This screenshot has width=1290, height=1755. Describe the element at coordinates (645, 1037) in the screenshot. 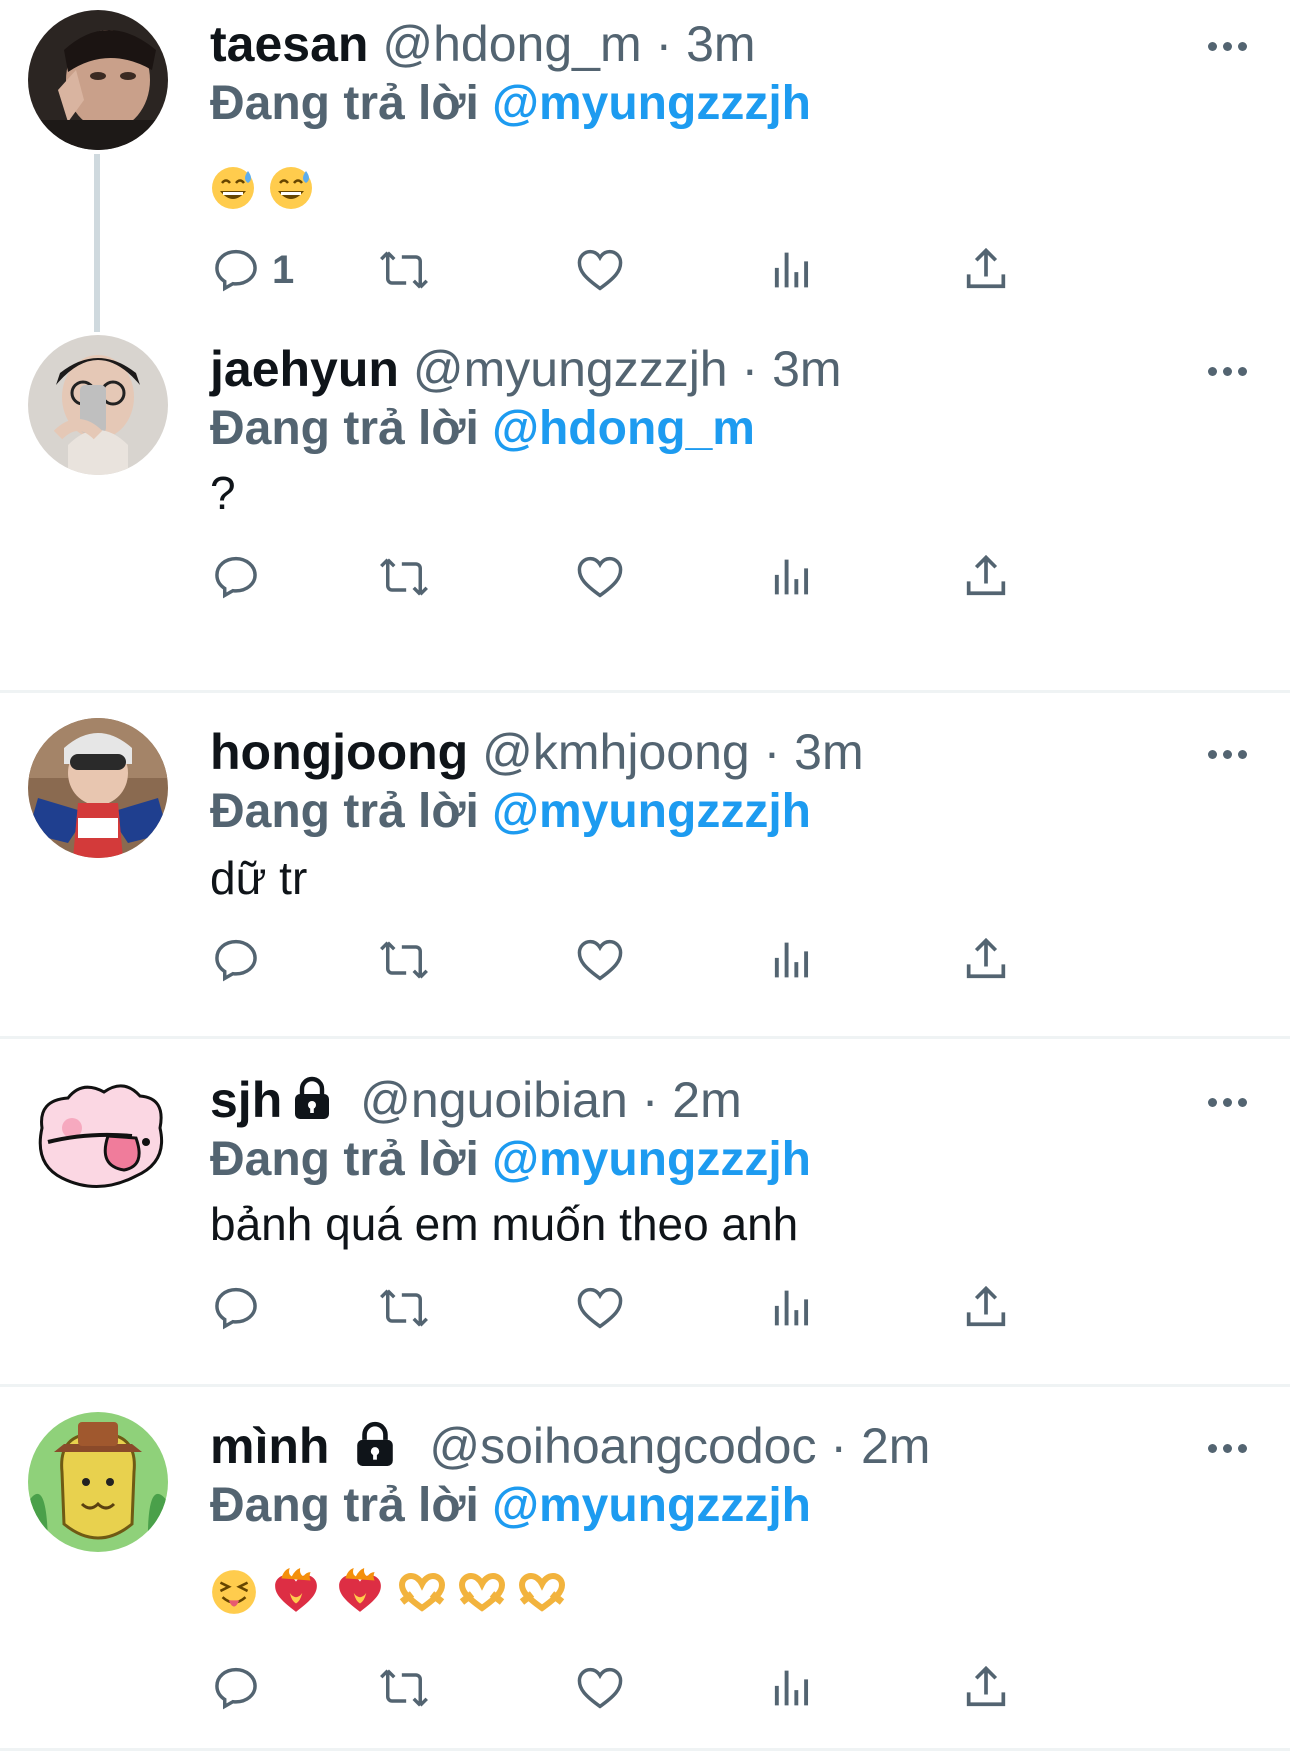

I see `divider` at that location.